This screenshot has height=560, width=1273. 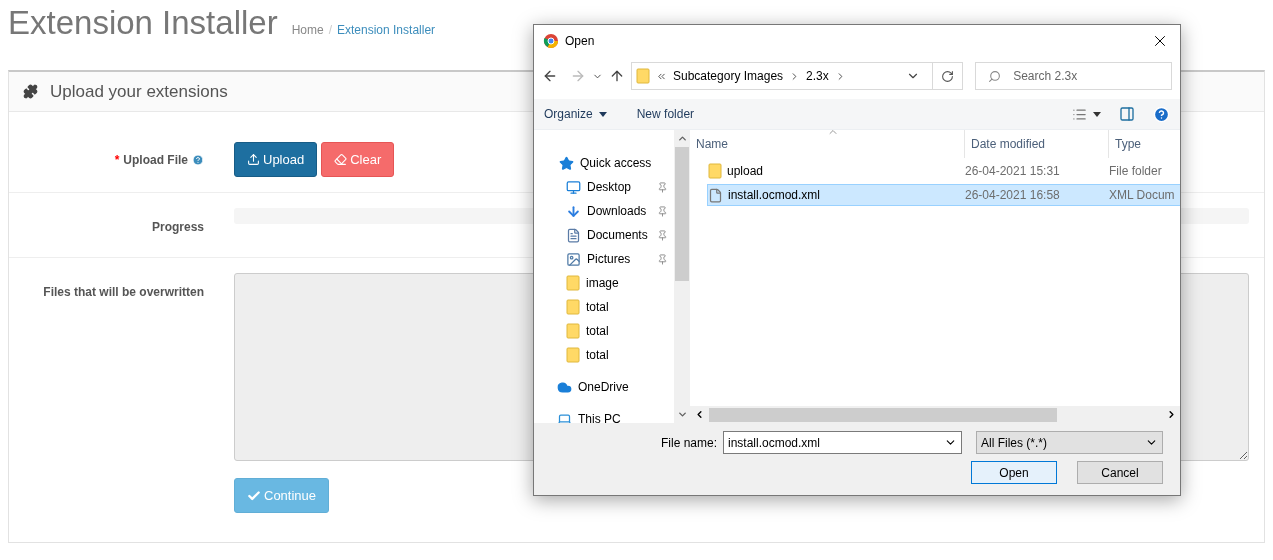 I want to click on horizontal-scrollbar, so click(x=935, y=414).